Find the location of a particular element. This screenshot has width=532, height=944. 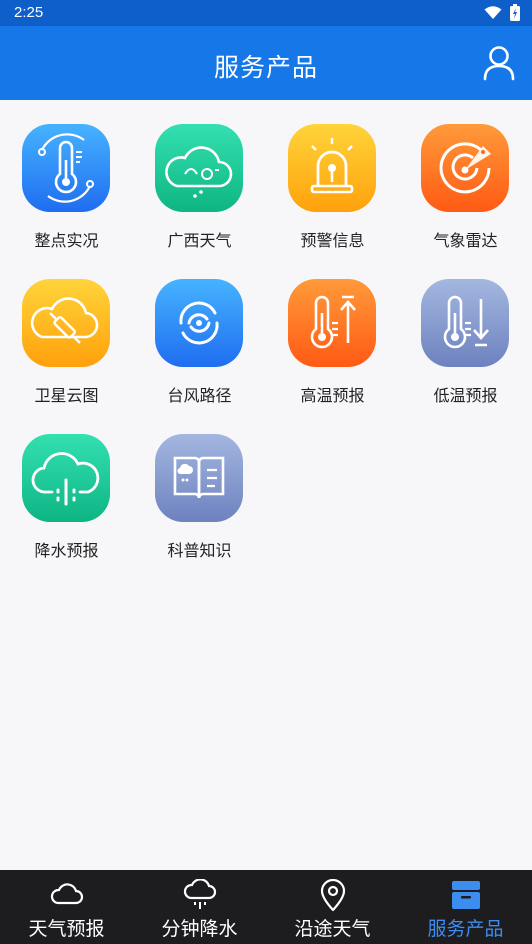

user-icon is located at coordinates (499, 63).